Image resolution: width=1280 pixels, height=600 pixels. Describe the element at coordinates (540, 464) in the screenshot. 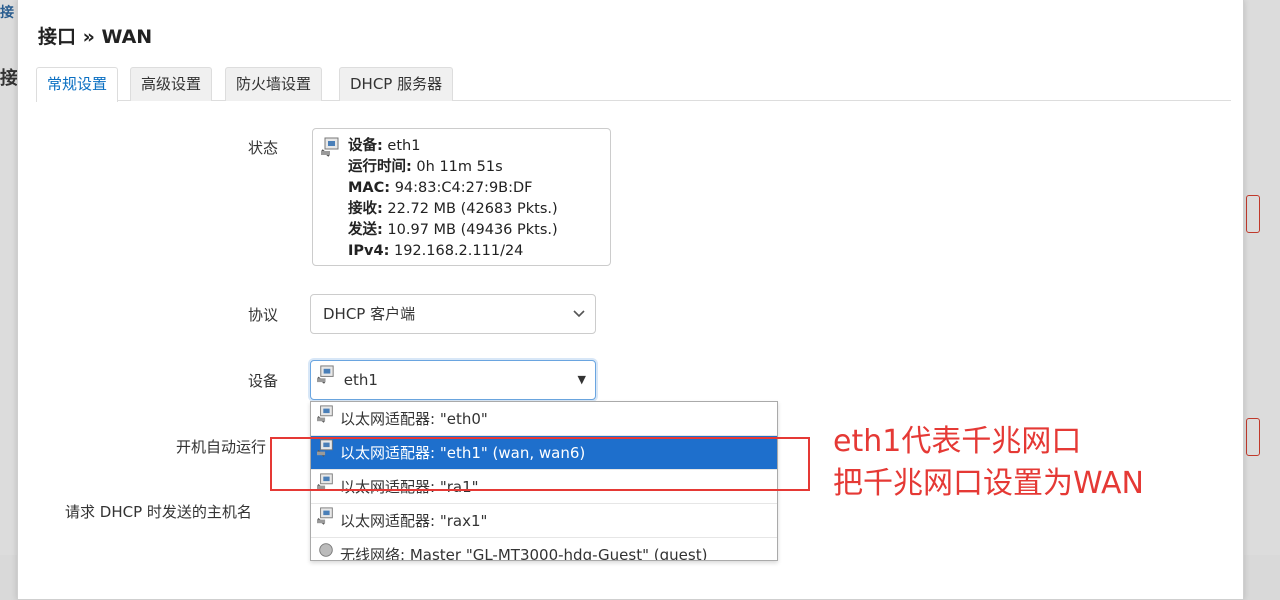

I see `annotation-highlight-box` at that location.